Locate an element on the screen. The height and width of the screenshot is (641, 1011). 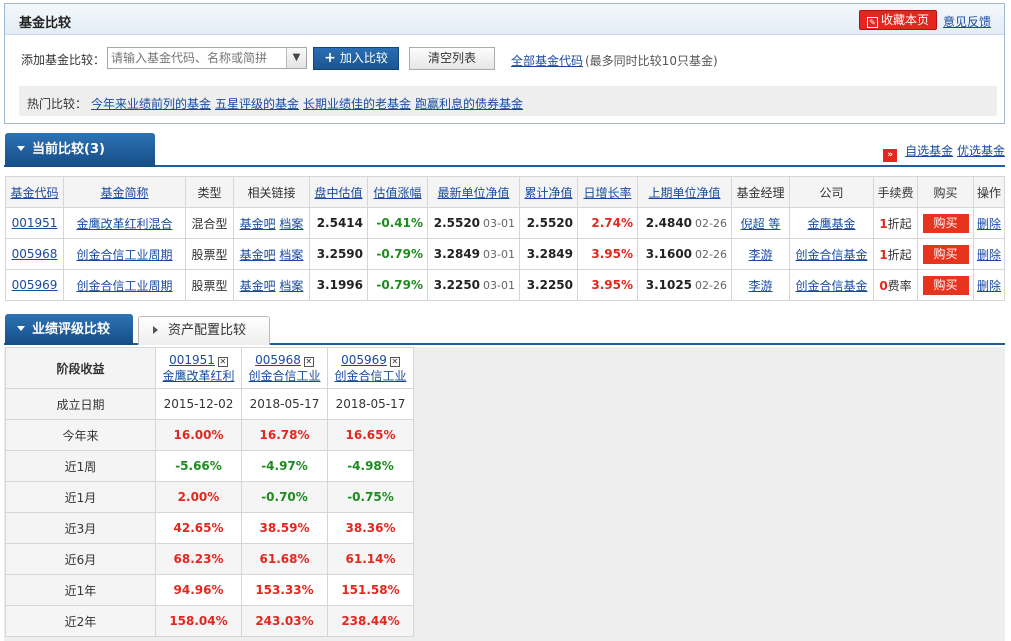
period-value: 16.65% is located at coordinates (370, 435).